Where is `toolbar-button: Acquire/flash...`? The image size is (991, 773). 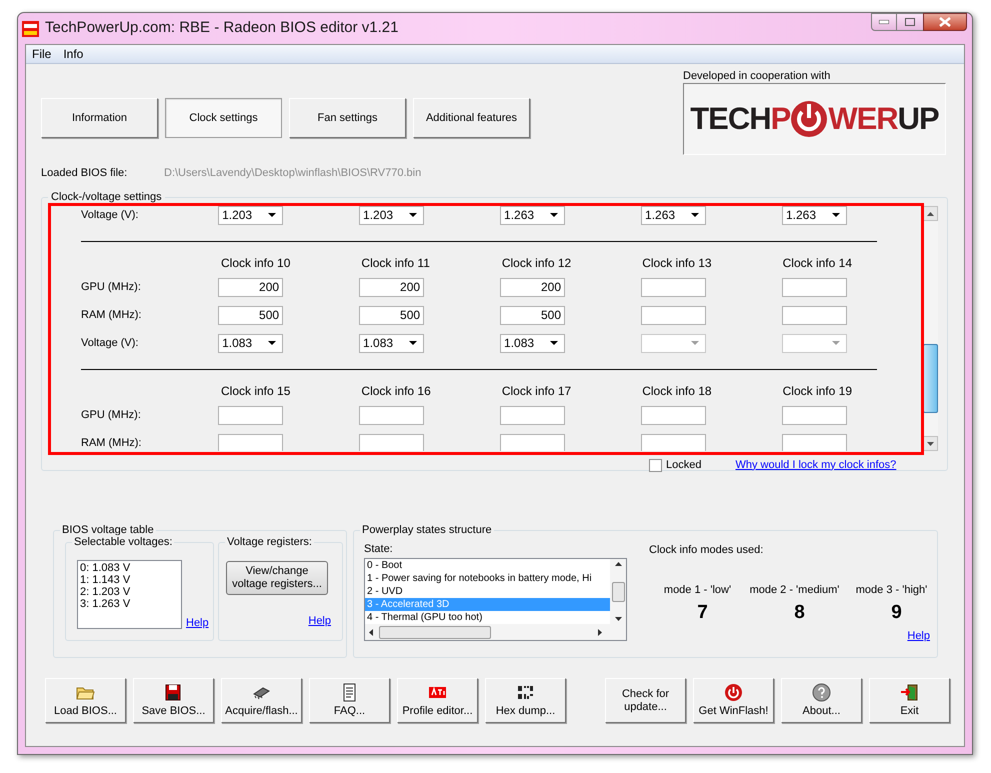
toolbar-button: Acquire/flash... is located at coordinates (261, 700).